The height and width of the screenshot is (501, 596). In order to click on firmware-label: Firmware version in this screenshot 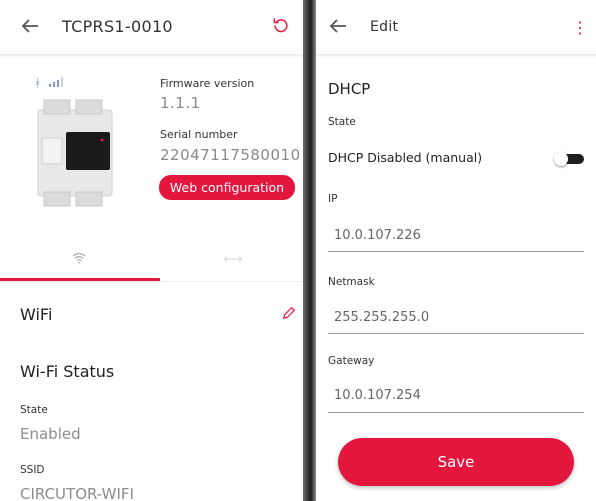, I will do `click(207, 83)`.